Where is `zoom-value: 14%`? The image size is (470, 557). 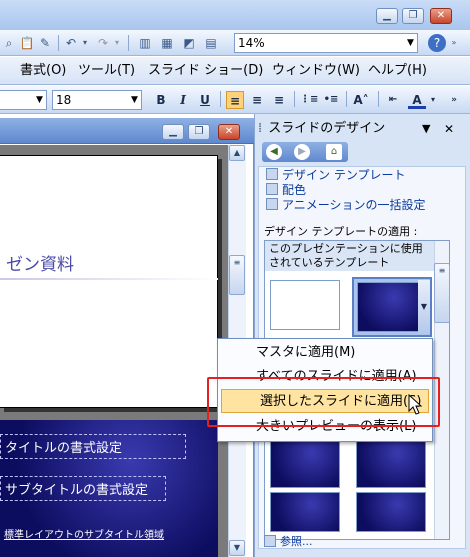
zoom-value: 14% is located at coordinates (251, 43).